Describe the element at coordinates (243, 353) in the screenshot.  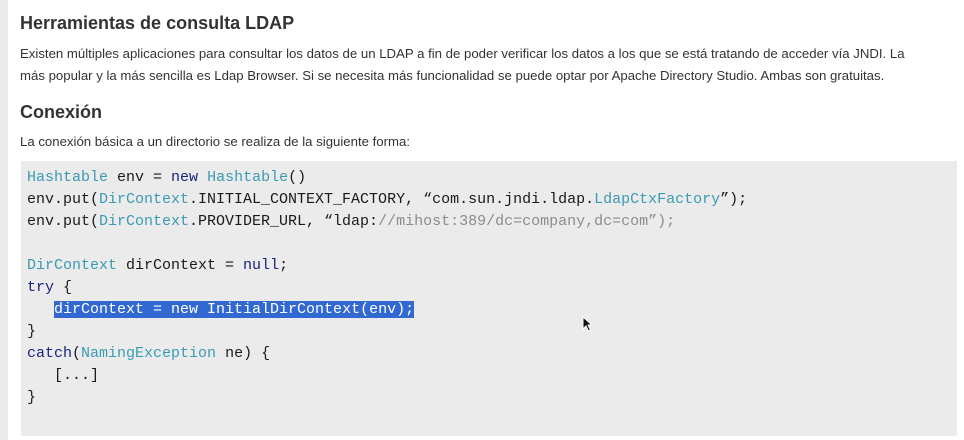
I see `code-token: ne) {` at that location.